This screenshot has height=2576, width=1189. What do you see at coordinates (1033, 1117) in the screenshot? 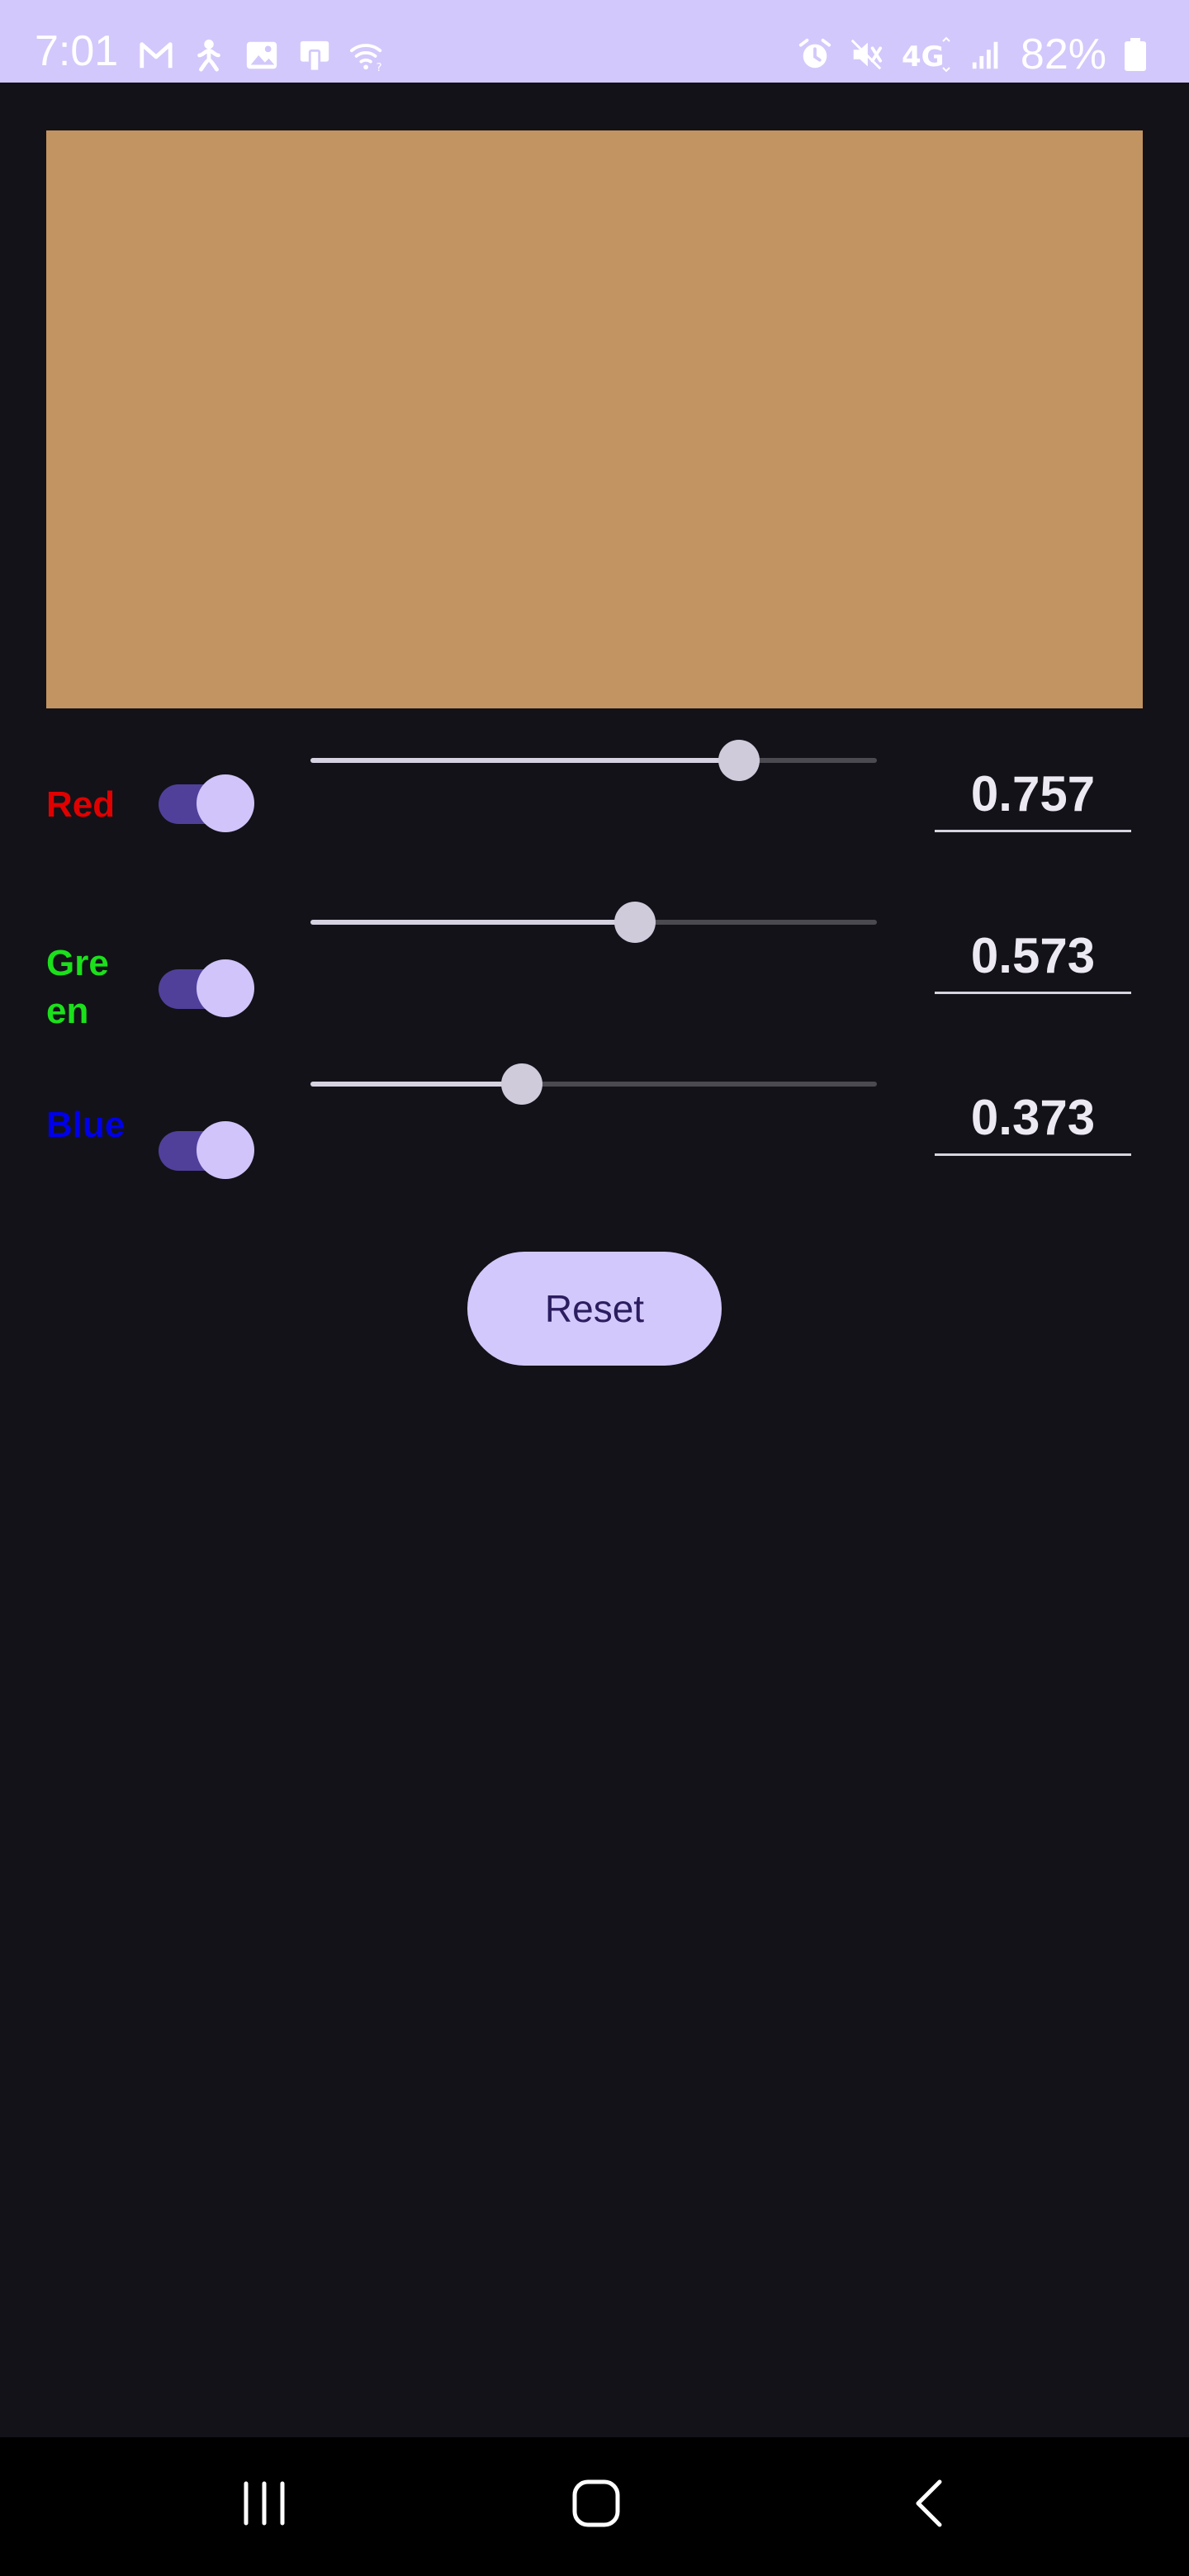
I see `value-text: 0.373` at bounding box center [1033, 1117].